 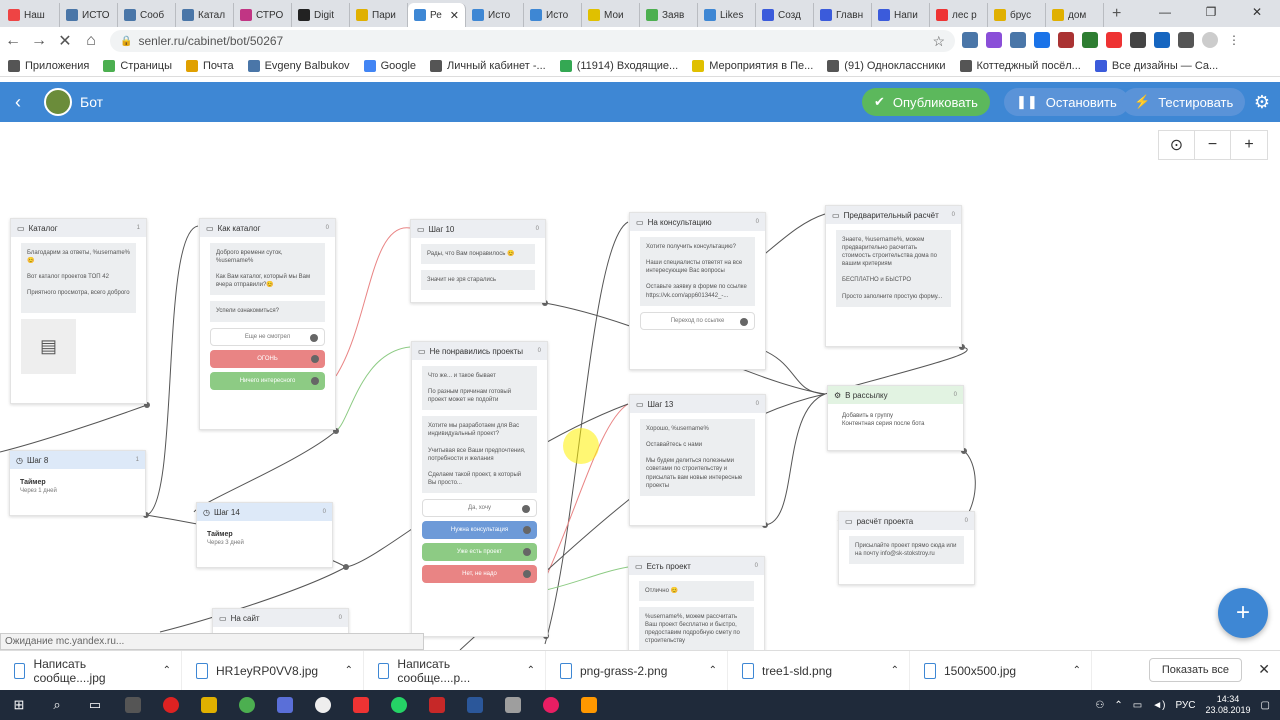 What do you see at coordinates (1137, 705) in the screenshot?
I see `network-icon: ▭` at bounding box center [1137, 705].